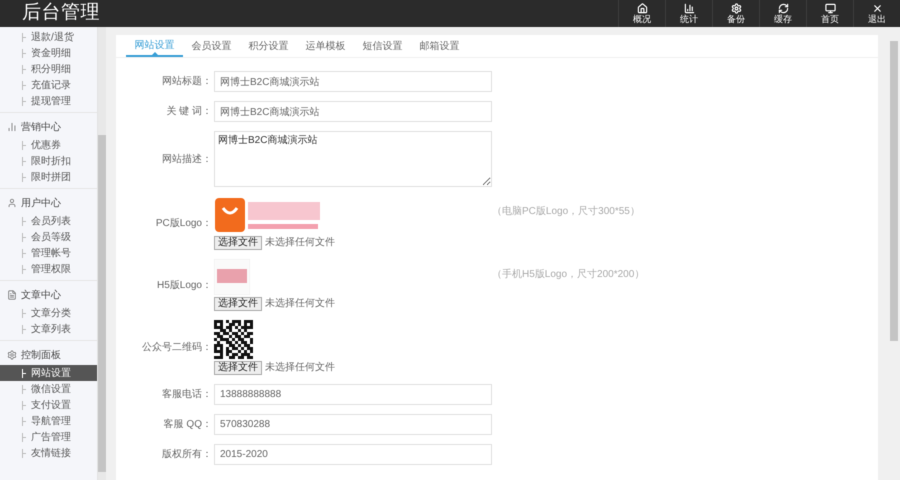 The width and height of the screenshot is (900, 480). What do you see at coordinates (233, 339) in the screenshot?
I see `qr-code` at bounding box center [233, 339].